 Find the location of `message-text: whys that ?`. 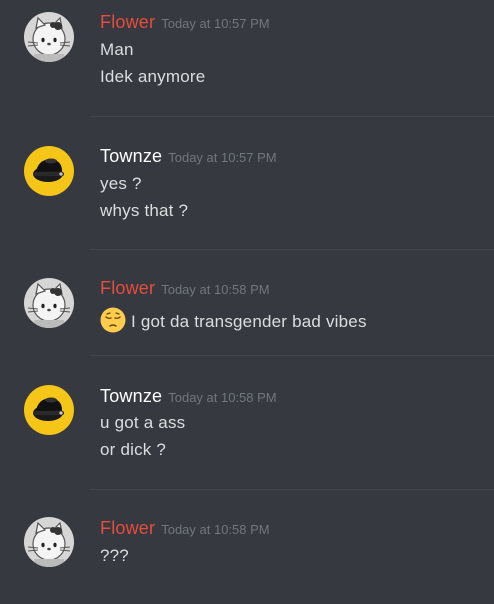

message-text: whys that ? is located at coordinates (144, 210).